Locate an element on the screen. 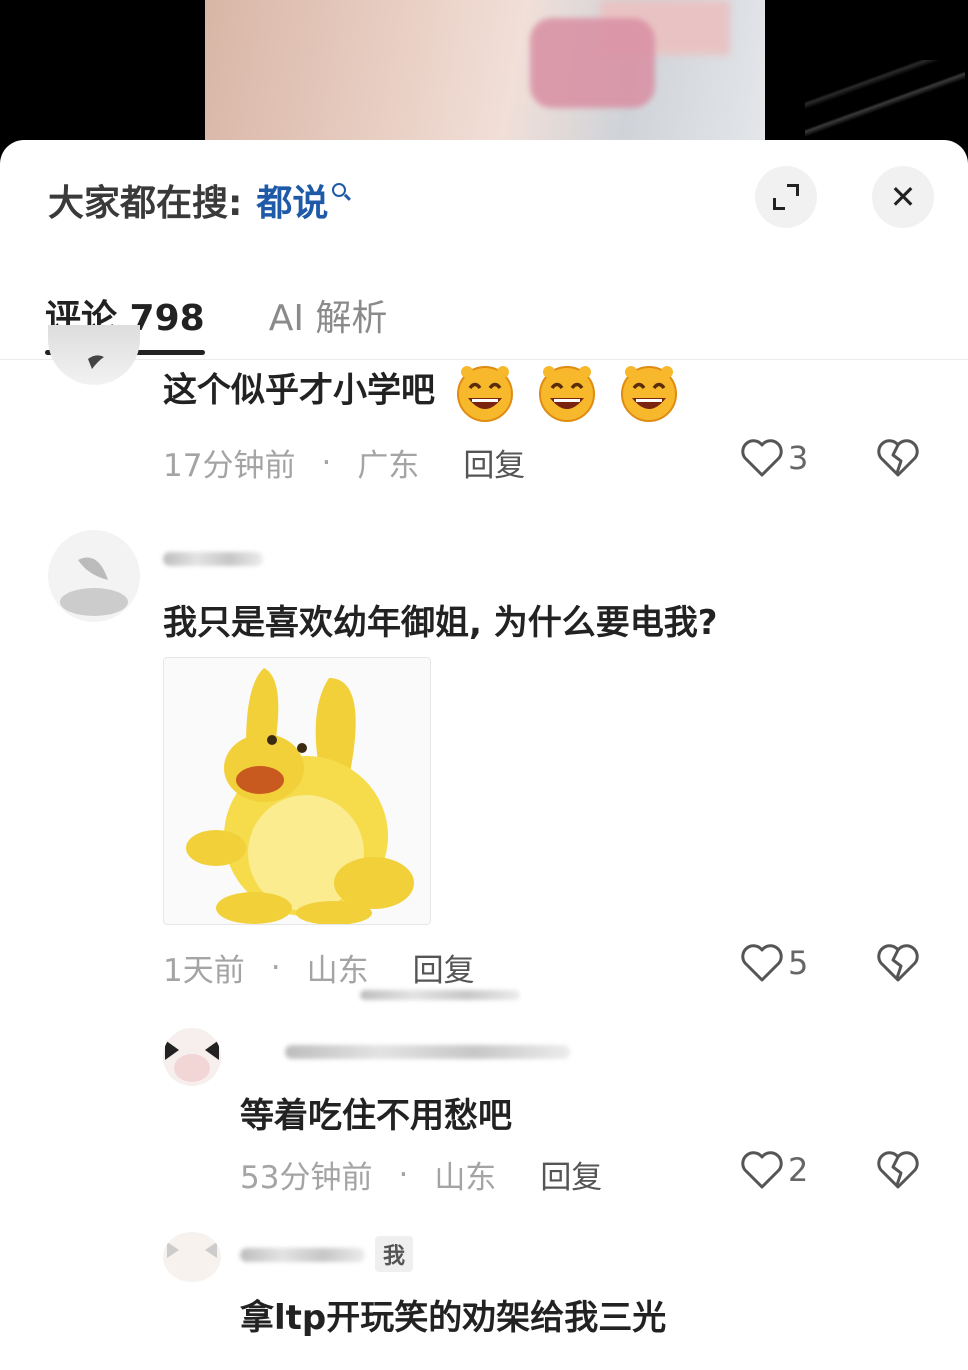 This screenshot has height=1370, width=968. video-frame is located at coordinates (585, 75).